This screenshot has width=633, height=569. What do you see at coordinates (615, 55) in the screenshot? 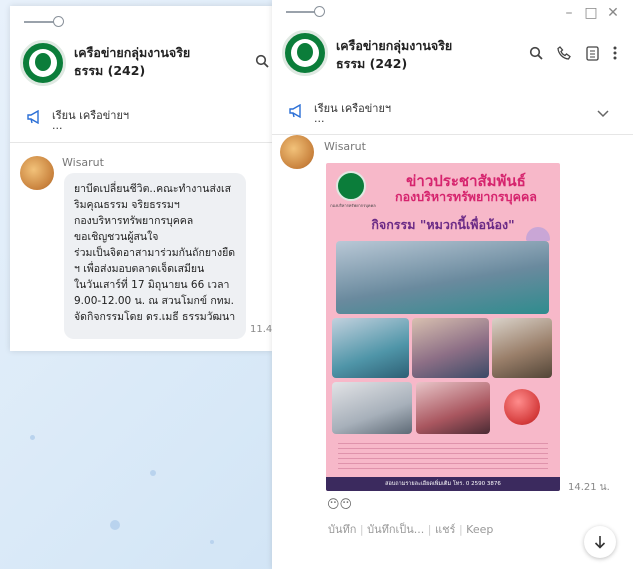
I see `more-menu-icon` at bounding box center [615, 55].